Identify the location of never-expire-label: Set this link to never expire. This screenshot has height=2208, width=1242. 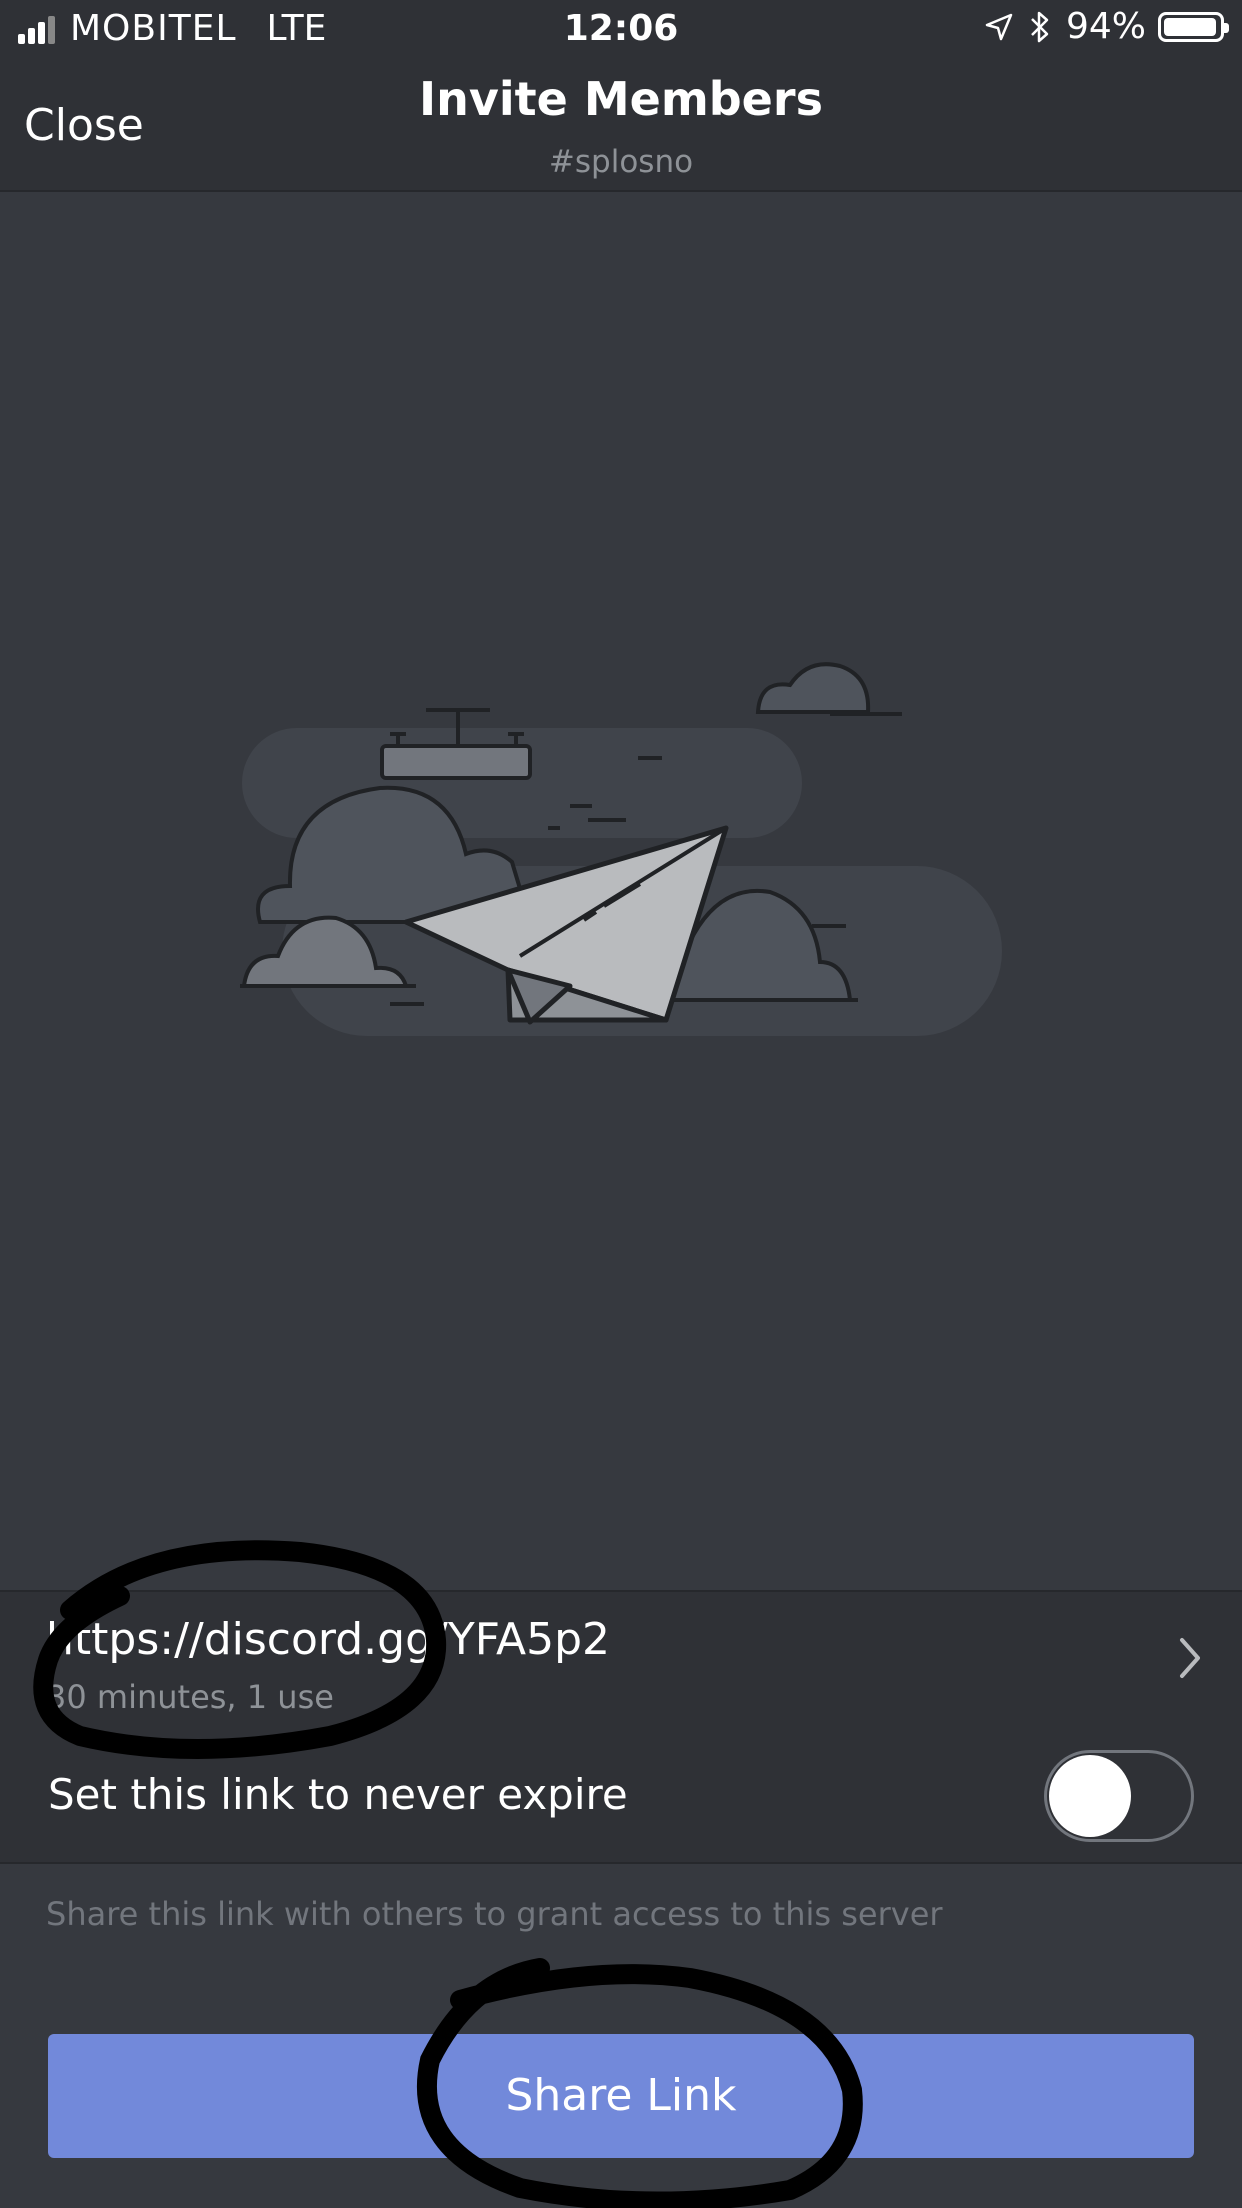
(338, 1794).